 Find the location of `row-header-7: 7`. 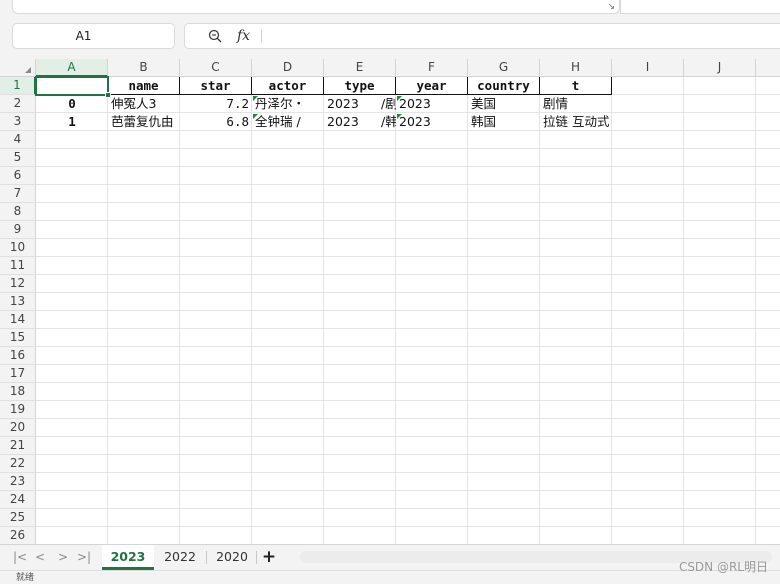

row-header-7: 7 is located at coordinates (18, 194).